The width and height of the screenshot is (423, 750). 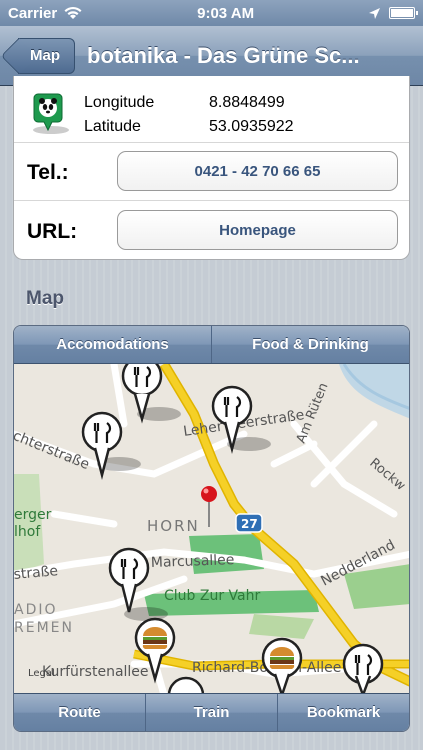 I want to click on legal-link: Legal, so click(x=41, y=673).